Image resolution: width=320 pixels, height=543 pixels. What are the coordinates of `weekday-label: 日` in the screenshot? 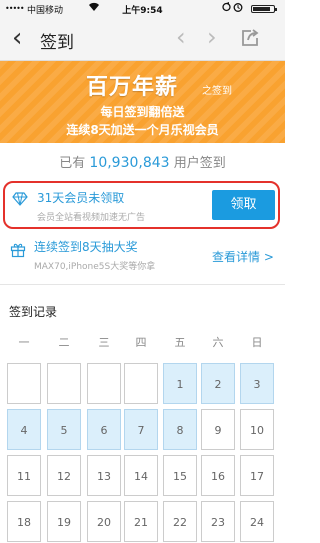 It's located at (257, 342).